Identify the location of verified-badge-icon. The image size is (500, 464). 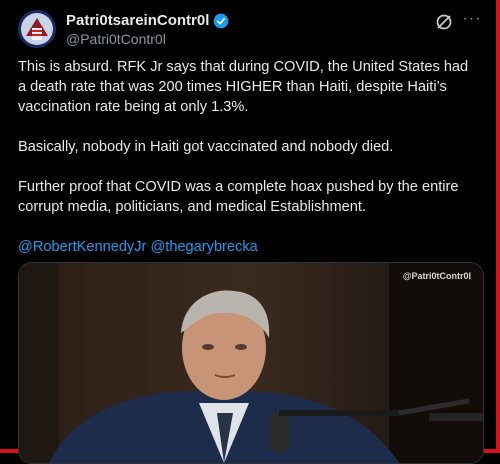
(221, 21).